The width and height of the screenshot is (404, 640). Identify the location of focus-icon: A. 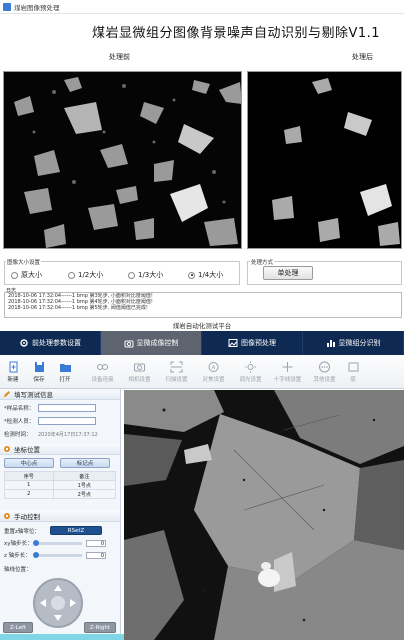
(213, 366).